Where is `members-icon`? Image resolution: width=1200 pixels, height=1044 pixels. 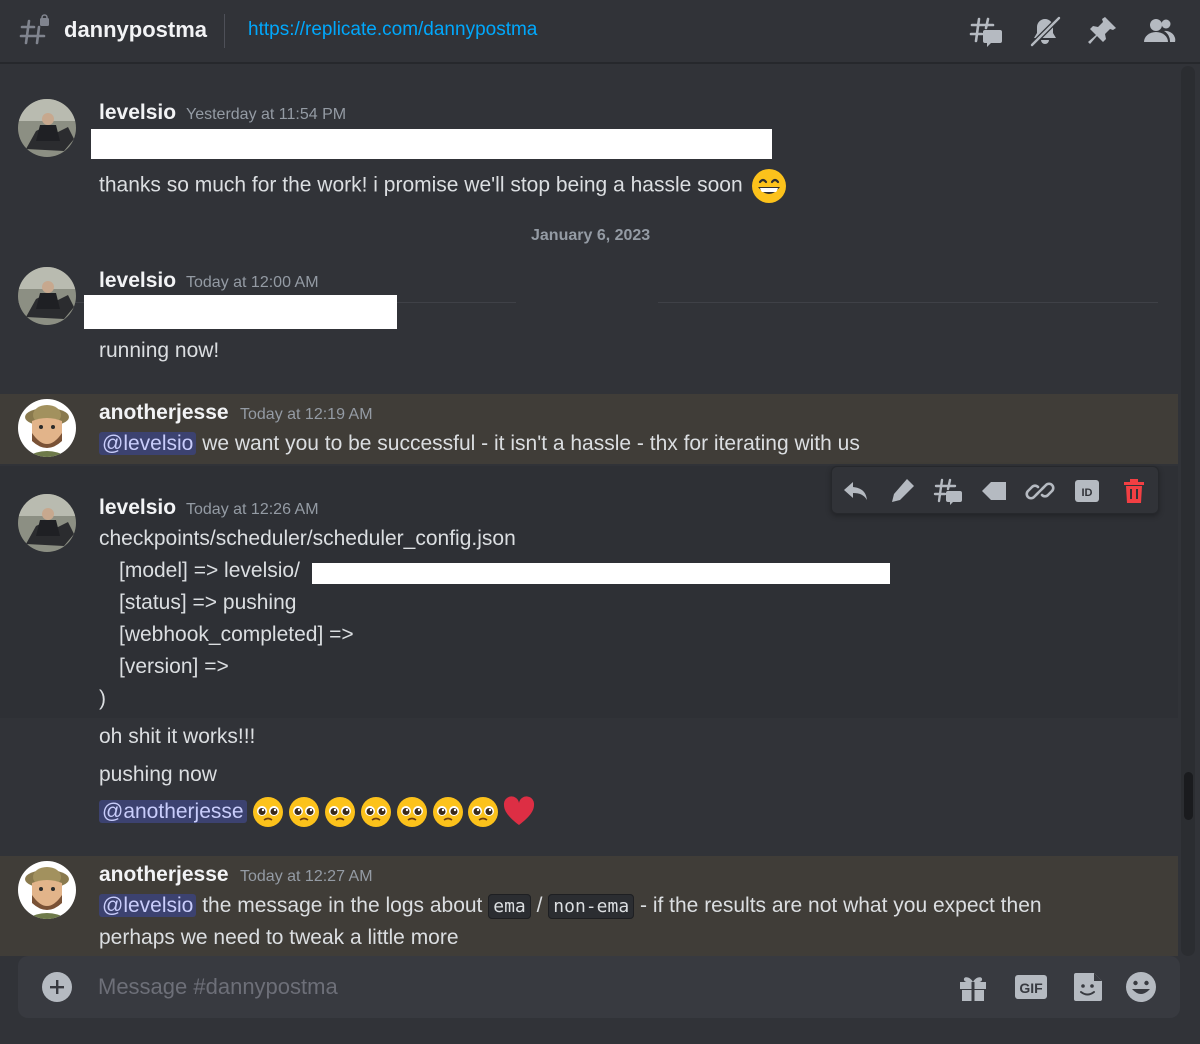
members-icon is located at coordinates (1159, 31).